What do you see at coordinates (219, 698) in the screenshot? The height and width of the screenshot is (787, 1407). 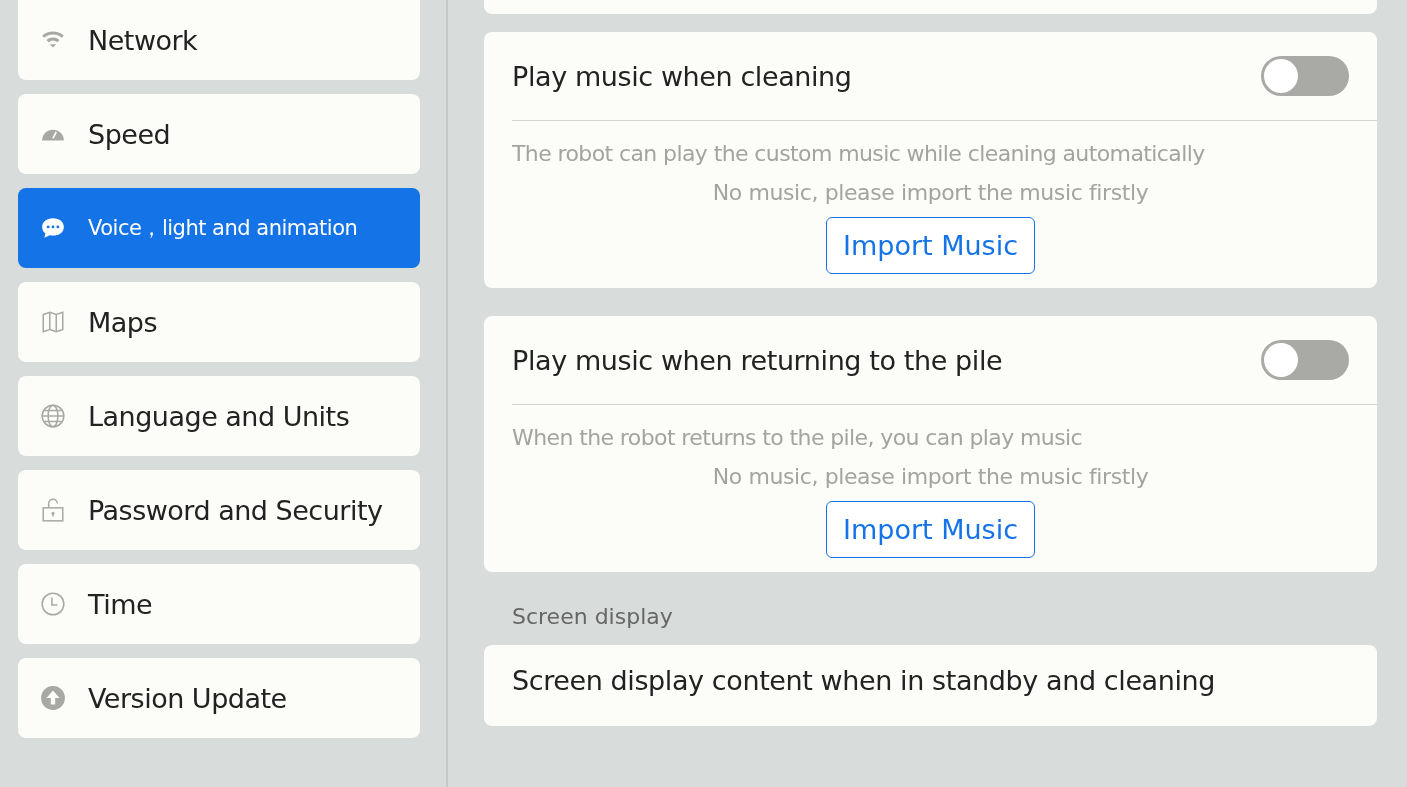 I see `sidebar-item: Version Update` at bounding box center [219, 698].